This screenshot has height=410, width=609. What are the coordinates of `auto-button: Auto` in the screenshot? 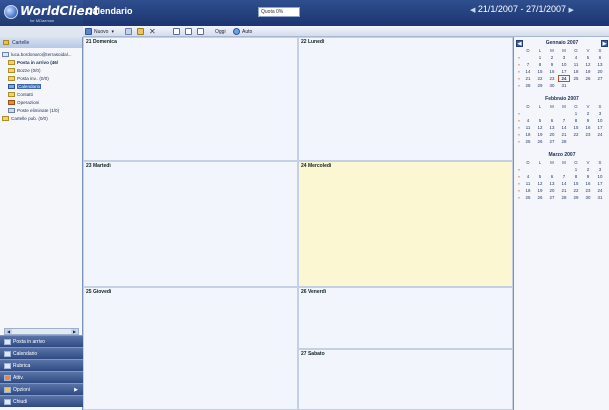 It's located at (242, 31).